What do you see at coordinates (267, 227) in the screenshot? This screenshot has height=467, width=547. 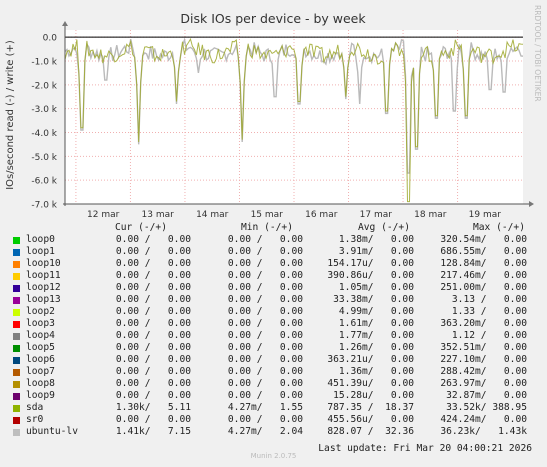 I see `legend-header-min: Min (-/+)` at bounding box center [267, 227].